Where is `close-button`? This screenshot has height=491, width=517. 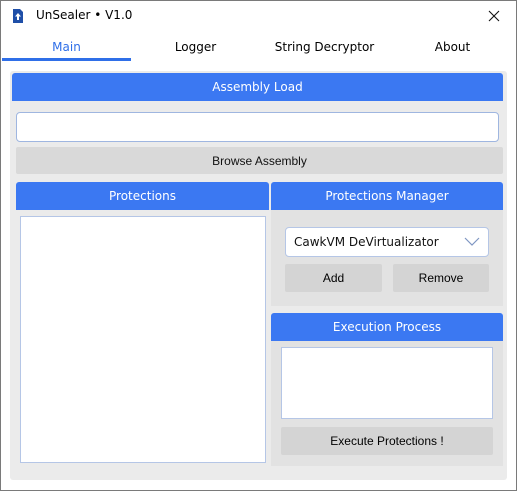
close-button is located at coordinates (494, 16).